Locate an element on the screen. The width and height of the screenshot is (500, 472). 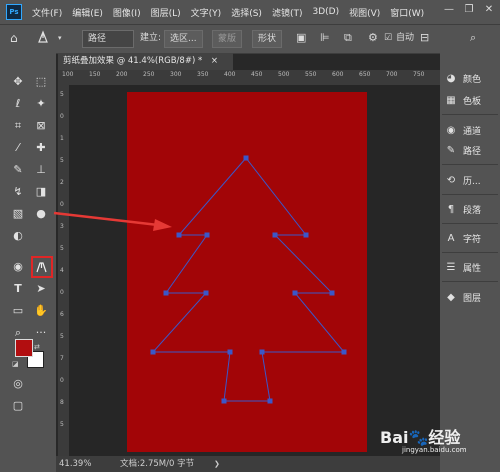
status-menu-icon: ❯ is located at coordinates (217, 464).